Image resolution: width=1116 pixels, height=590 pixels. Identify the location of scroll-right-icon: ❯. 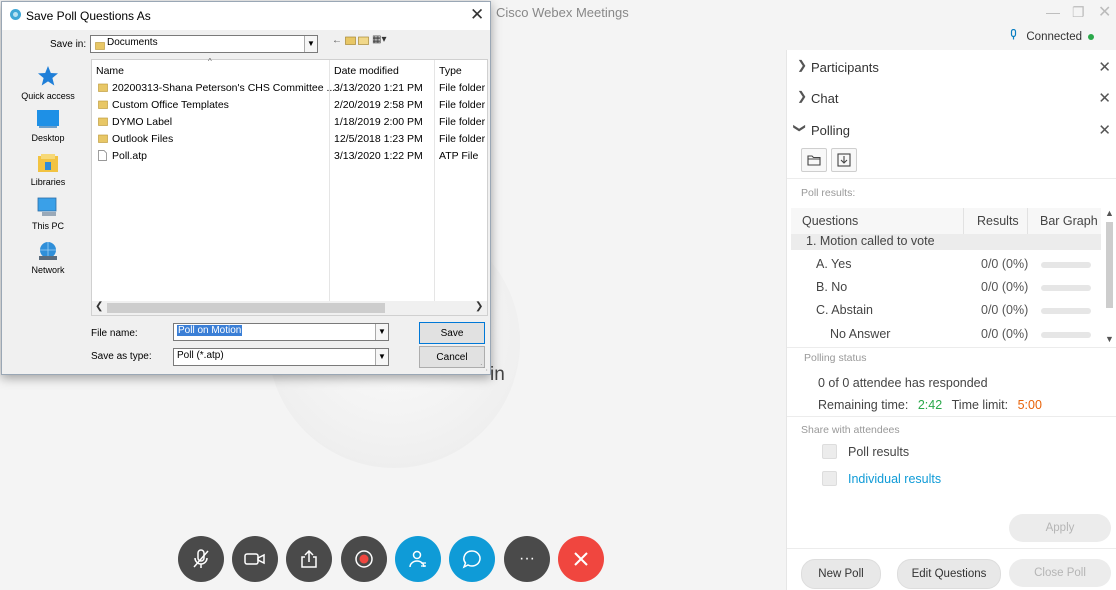
(479, 306).